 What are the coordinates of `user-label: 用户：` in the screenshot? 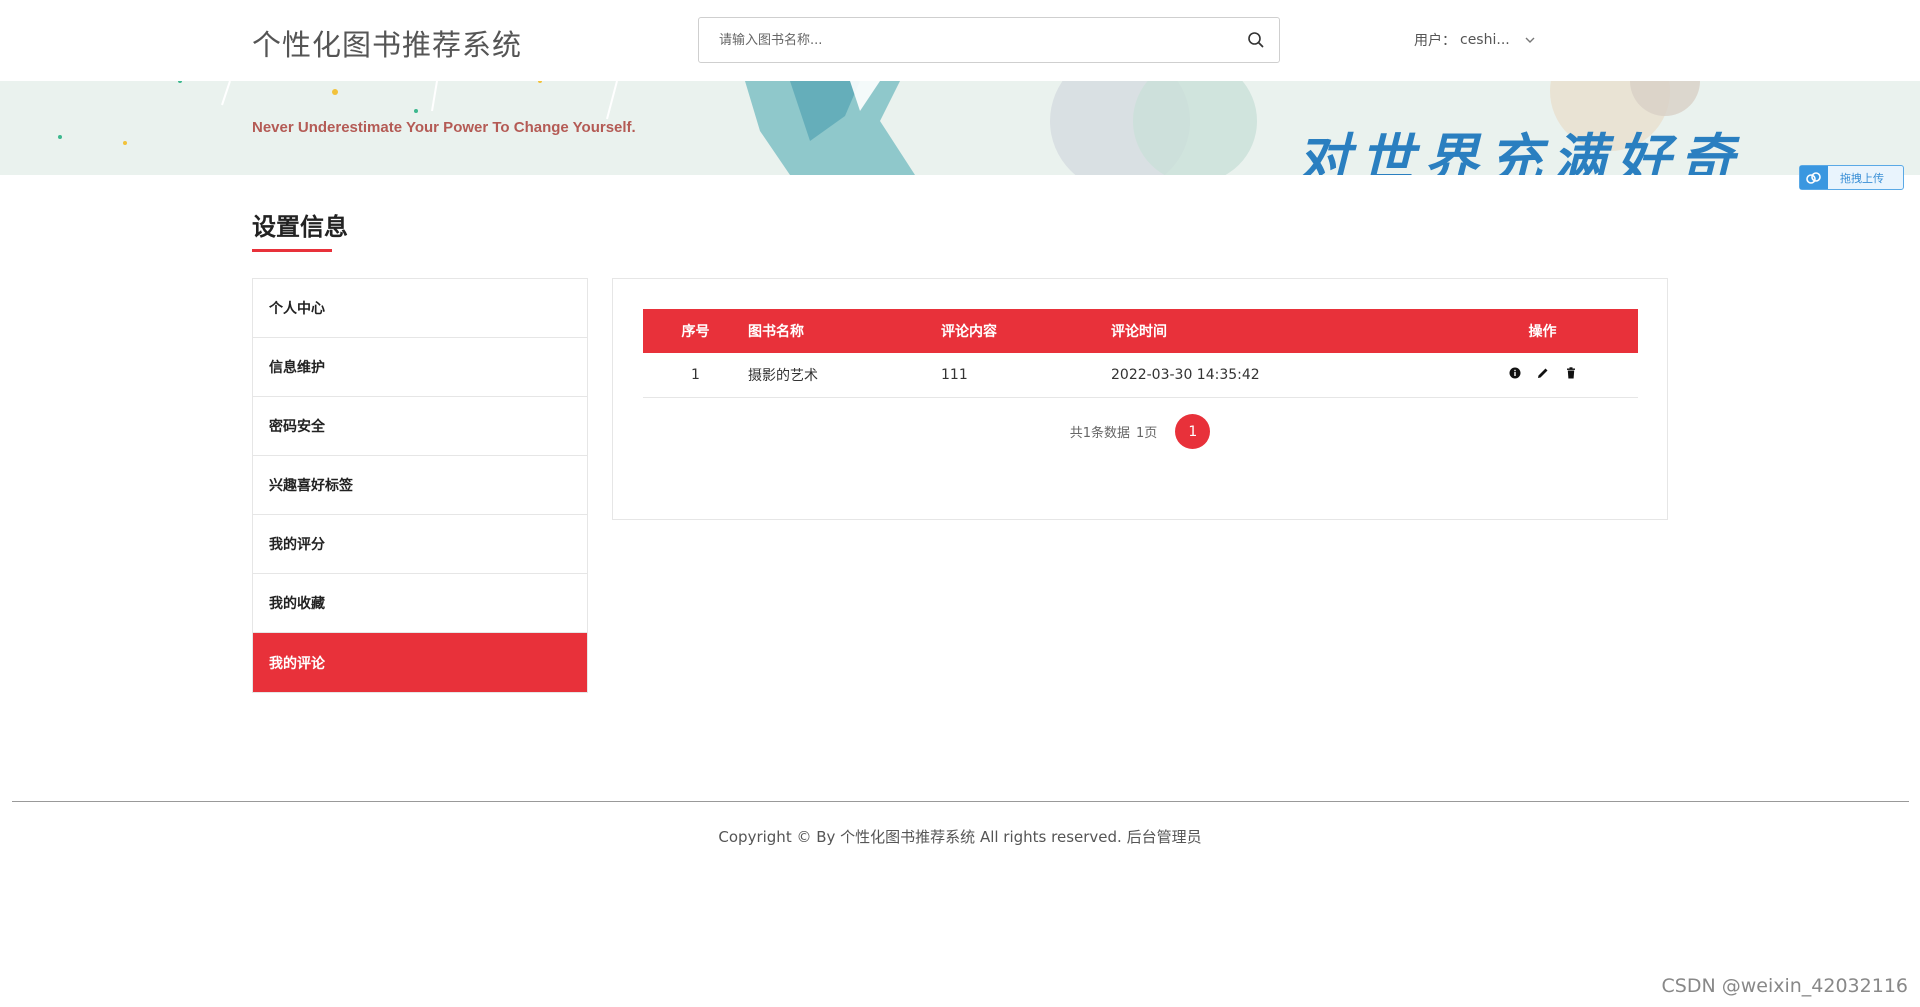 It's located at (1435, 41).